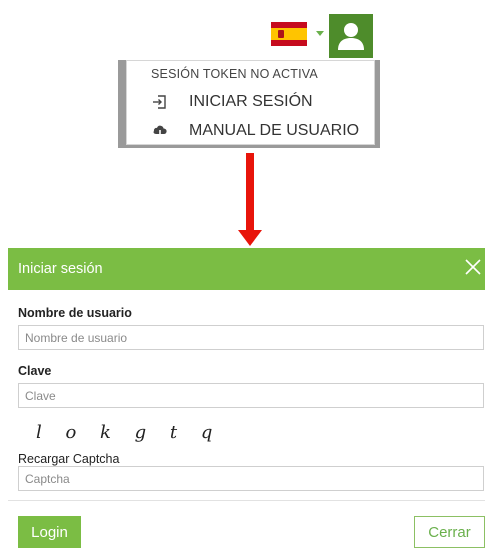  What do you see at coordinates (159, 102) in the screenshot?
I see `sign-in-icon` at bounding box center [159, 102].